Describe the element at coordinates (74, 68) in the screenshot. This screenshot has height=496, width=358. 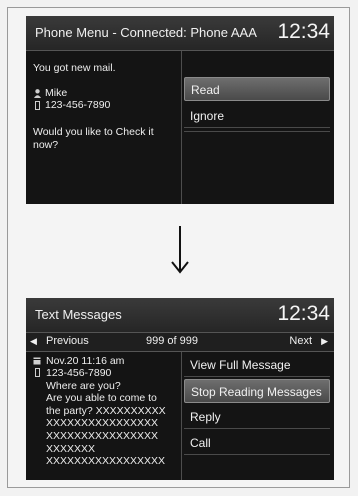
I see `notification-message: You got new mail.` at that location.